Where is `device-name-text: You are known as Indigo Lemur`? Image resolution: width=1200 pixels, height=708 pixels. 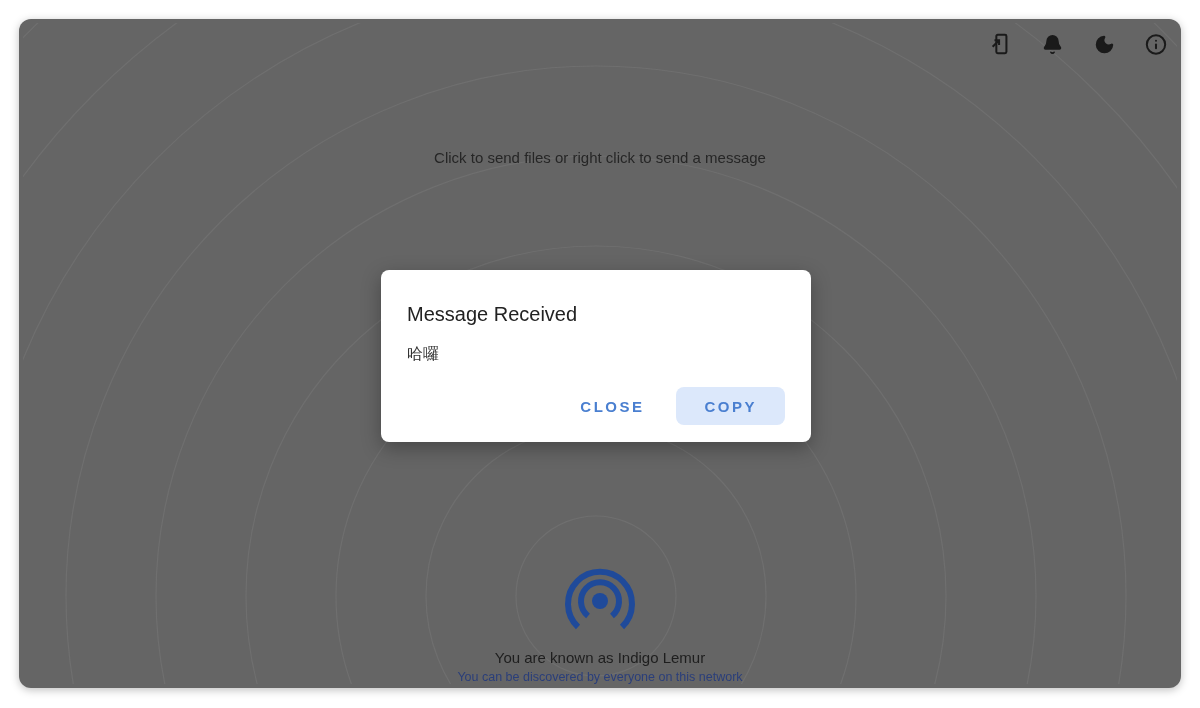
device-name-text: You are known as Indigo Lemur is located at coordinates (600, 657).